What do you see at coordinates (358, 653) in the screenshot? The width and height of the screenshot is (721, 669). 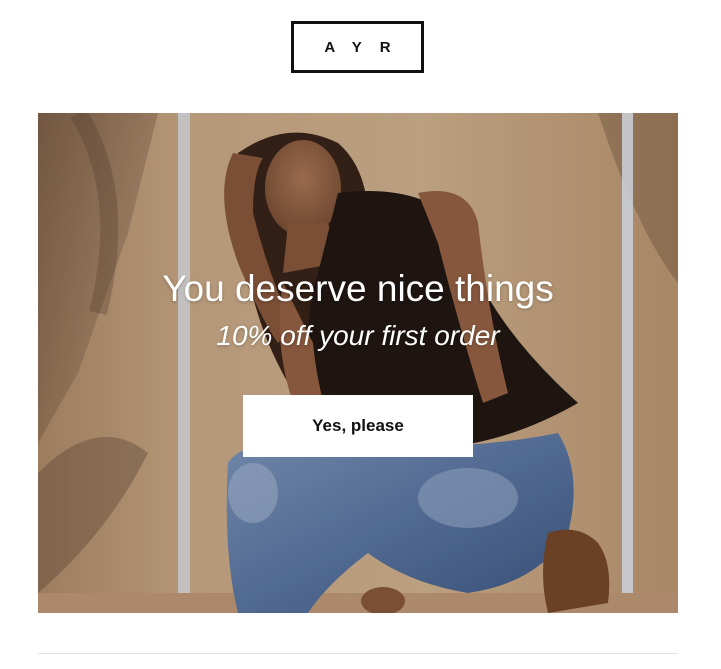 I see `footer-divider` at bounding box center [358, 653].